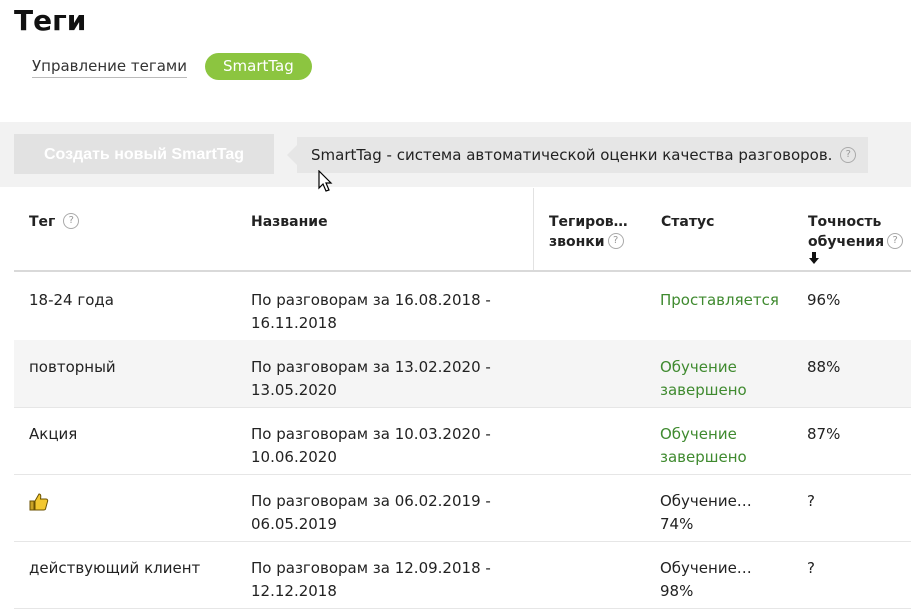 Image resolution: width=911 pixels, height=611 pixels. I want to click on tag-cell: 18-24 года, so click(71, 300).